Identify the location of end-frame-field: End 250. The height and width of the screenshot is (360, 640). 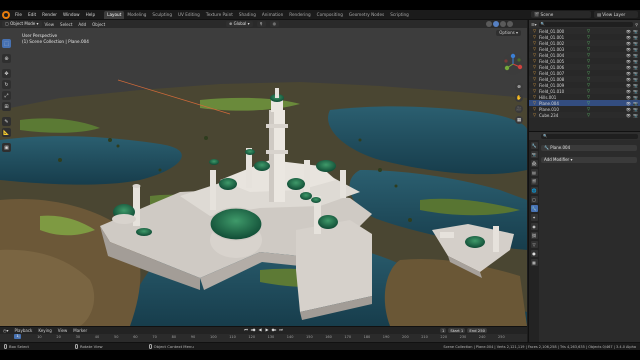
(477, 330).